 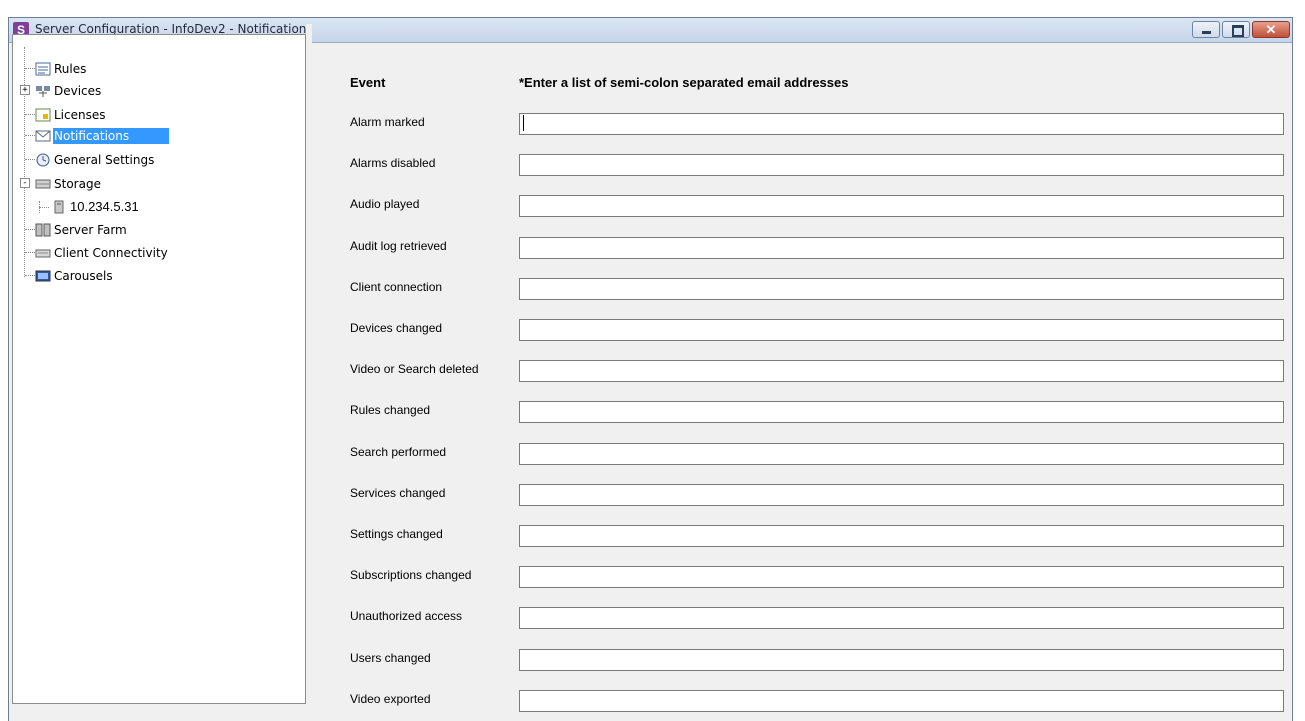 I want to click on tree-item-general-settings: General Settings, so click(x=91, y=159).